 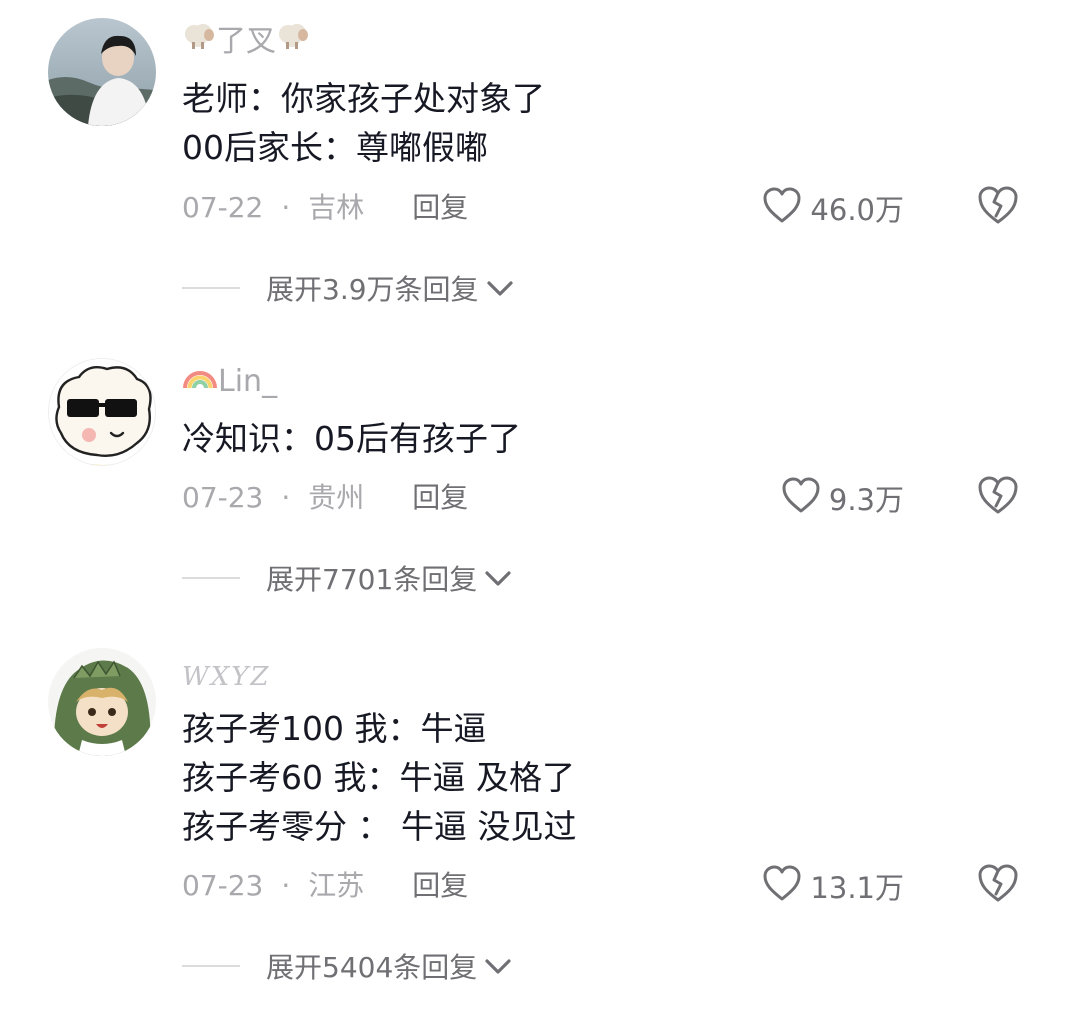 I want to click on comment-location: 吉林, so click(x=336, y=207).